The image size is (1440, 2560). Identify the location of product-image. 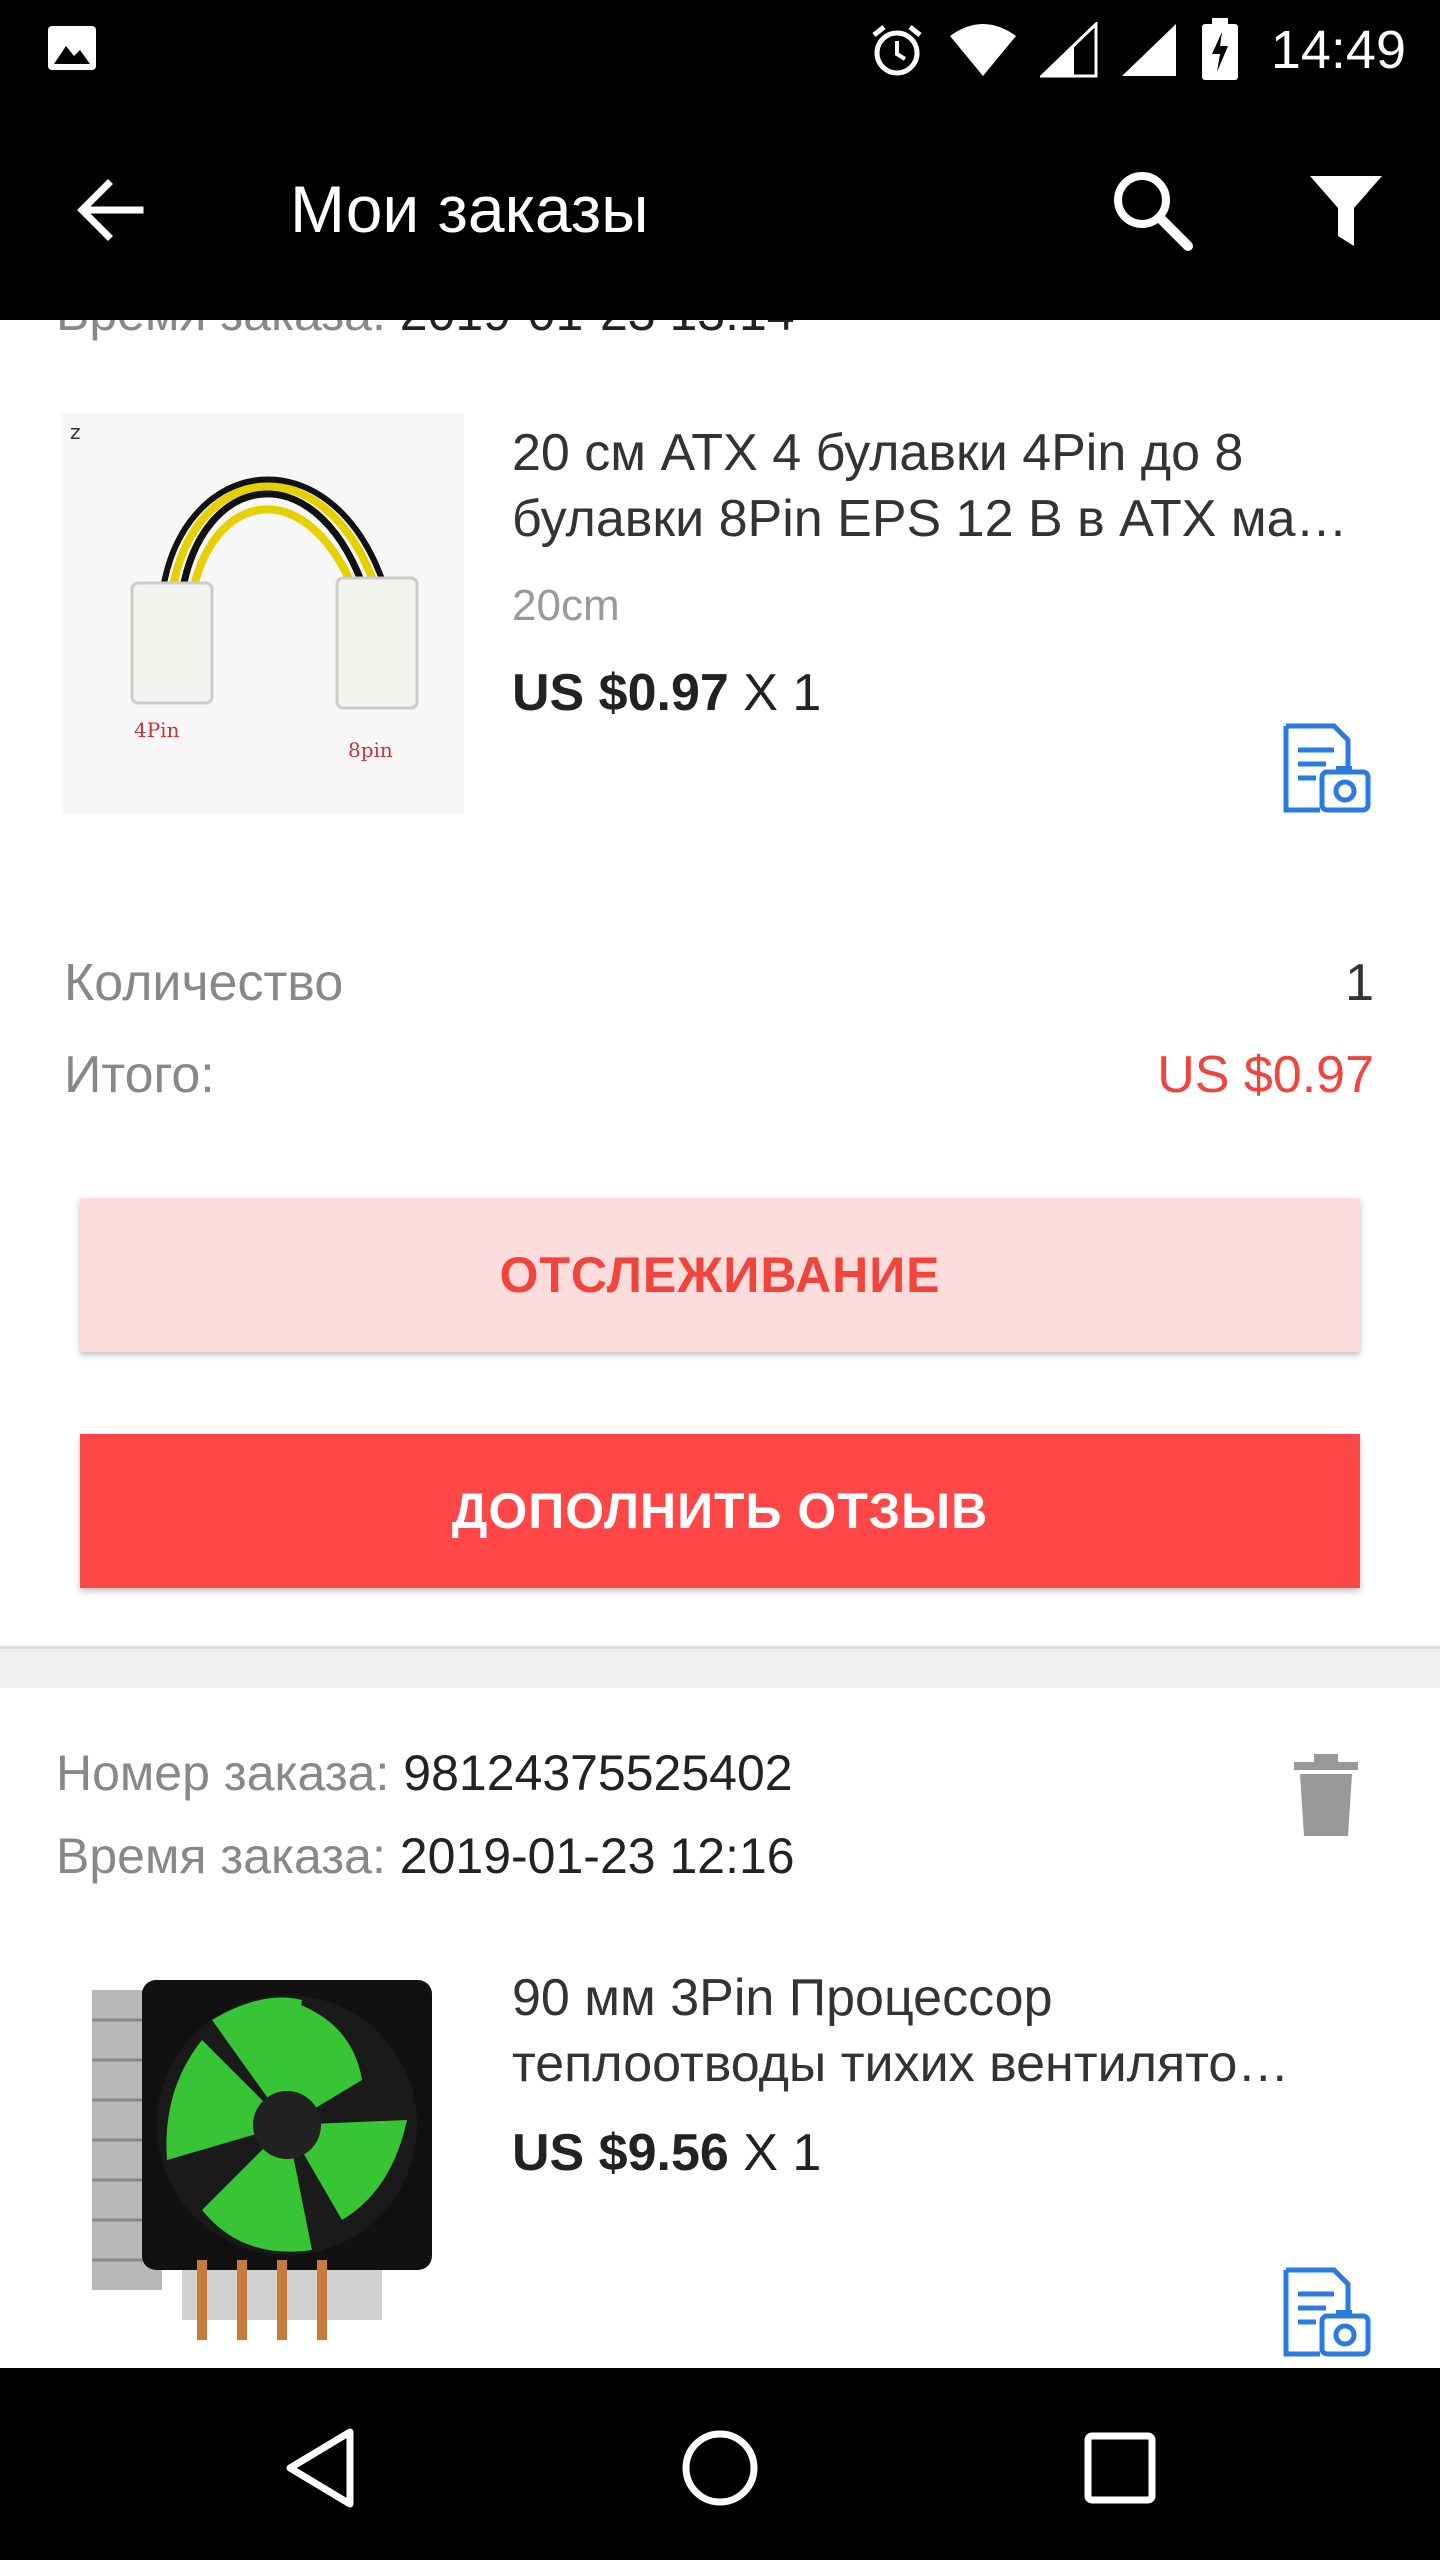
(263, 2160).